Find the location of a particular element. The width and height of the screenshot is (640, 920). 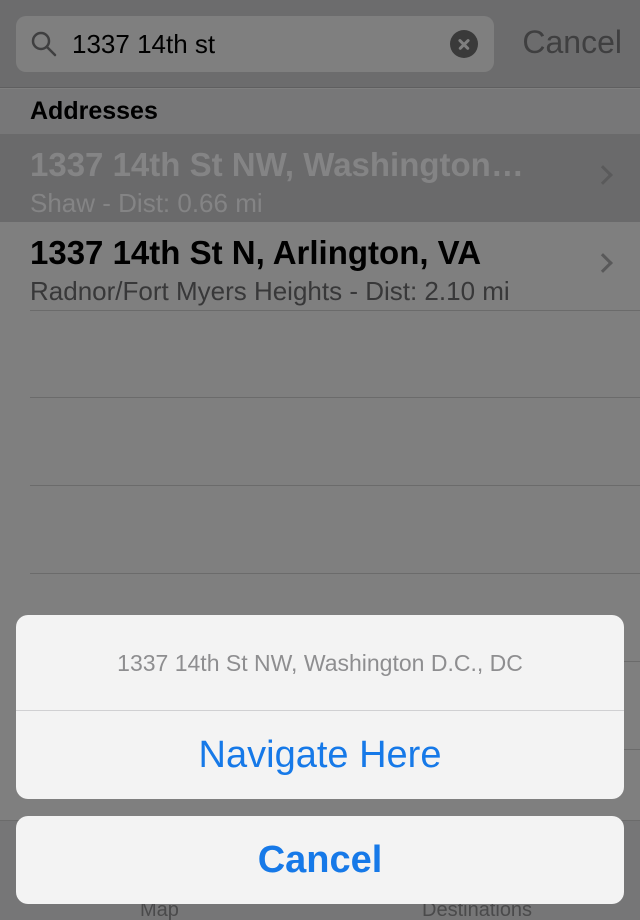

result-title: 1337 14th St N, Arlington, VA is located at coordinates (256, 252).